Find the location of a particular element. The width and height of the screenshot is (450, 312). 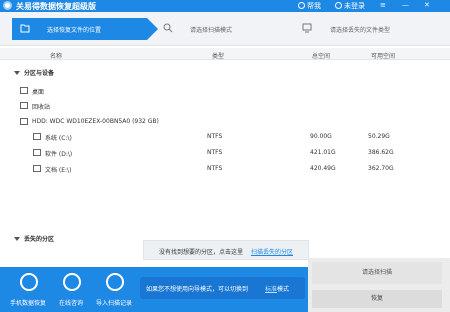

section-partitions-label: 分区与设备 is located at coordinates (39, 73).